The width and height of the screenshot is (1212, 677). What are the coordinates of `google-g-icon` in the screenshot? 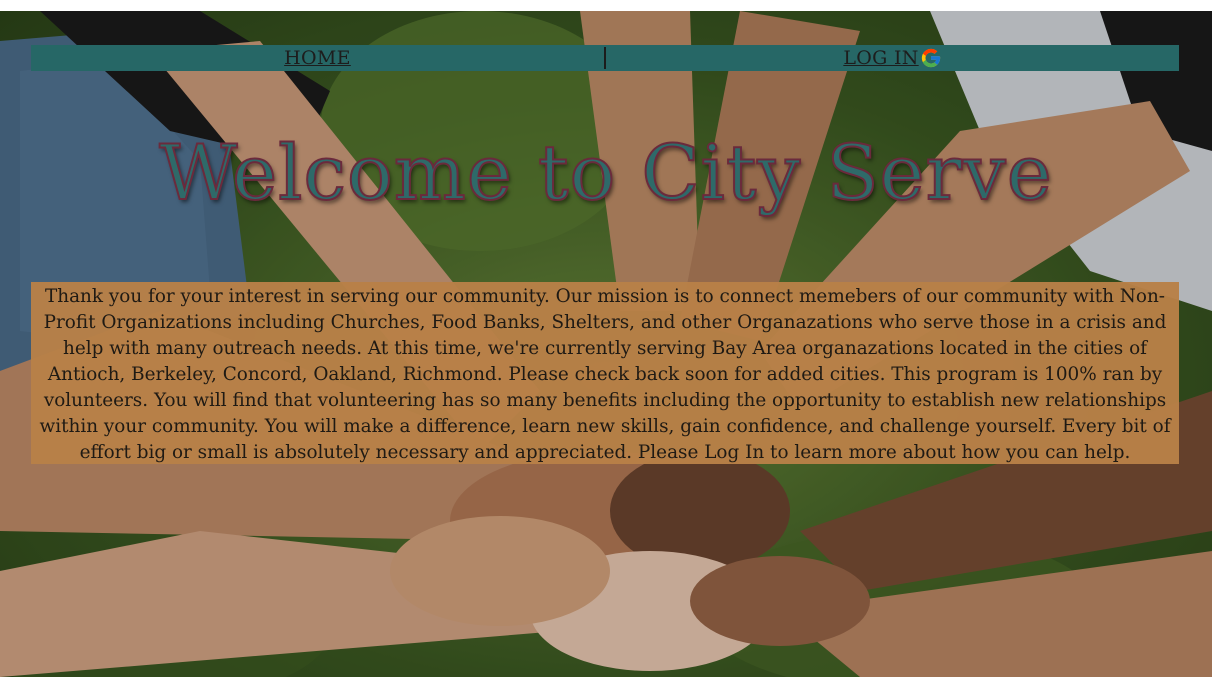 It's located at (931, 58).